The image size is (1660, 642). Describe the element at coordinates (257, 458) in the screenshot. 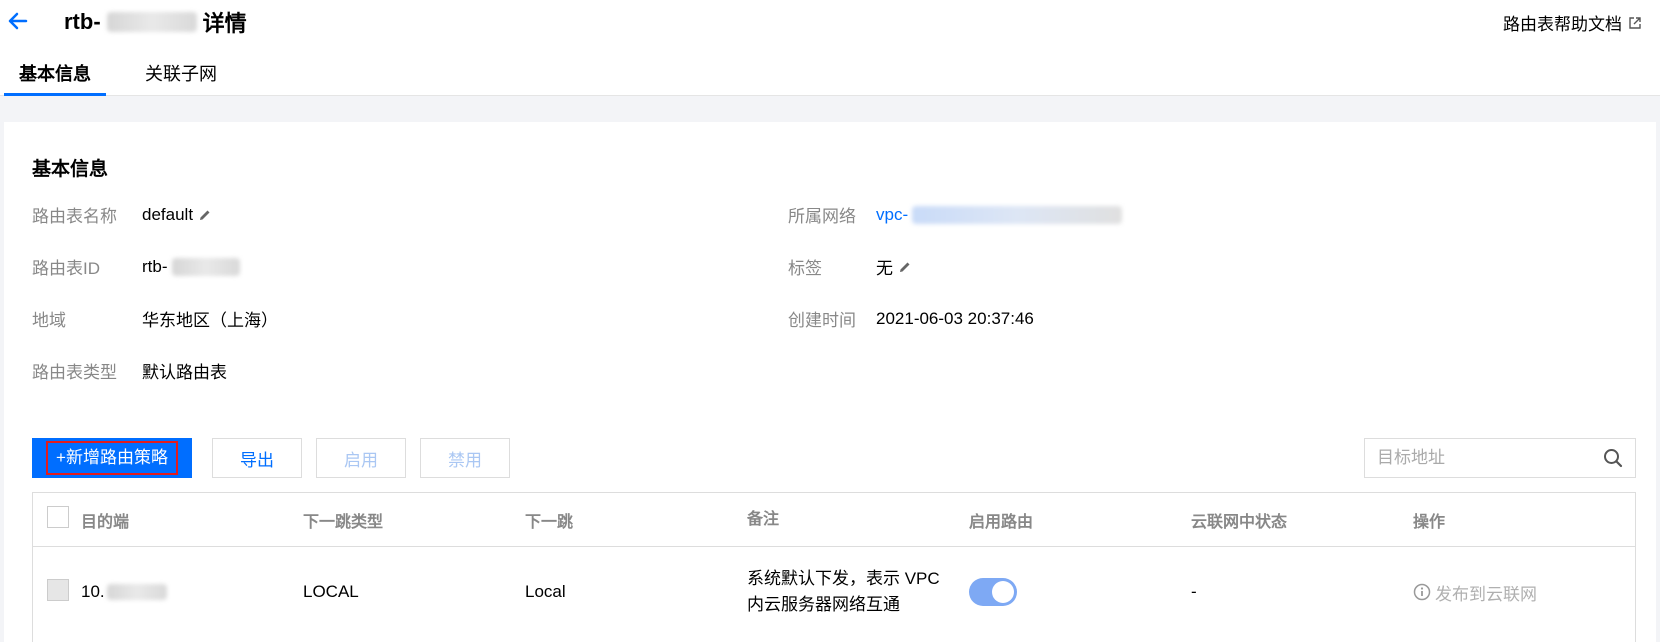

I see `export-button: 导出` at that location.